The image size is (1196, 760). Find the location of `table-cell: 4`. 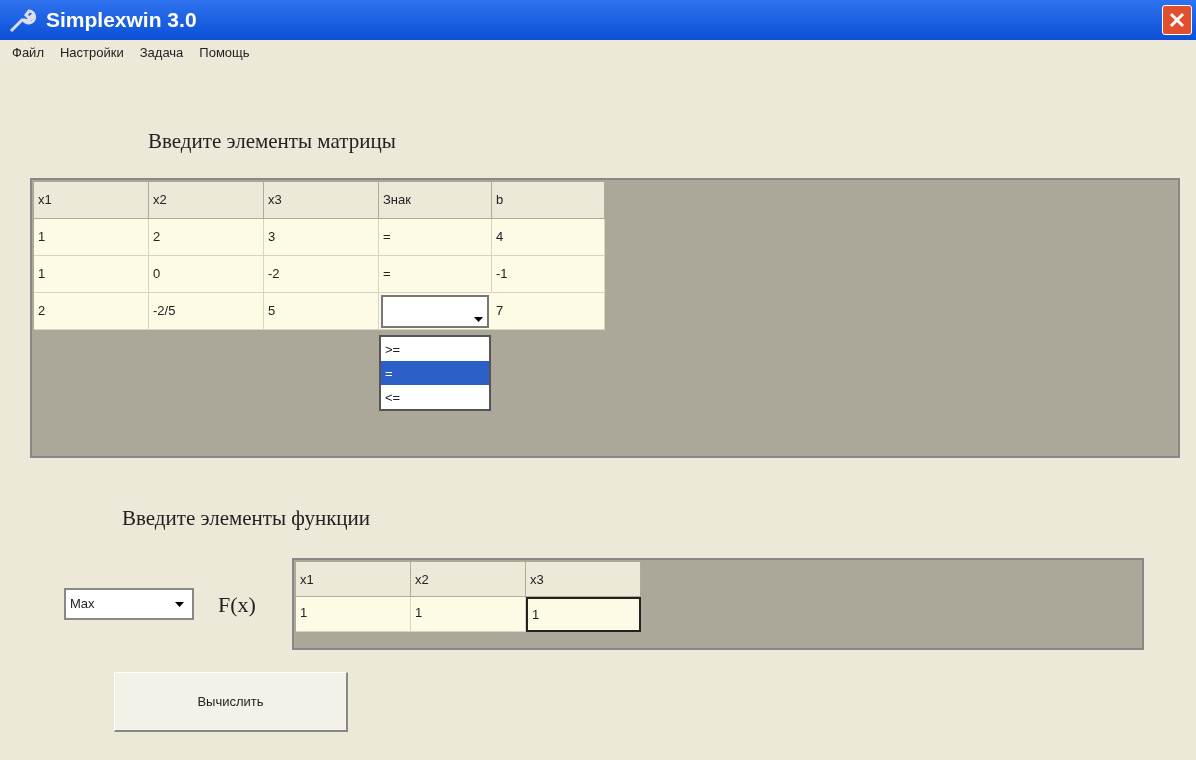

table-cell: 4 is located at coordinates (548, 237).